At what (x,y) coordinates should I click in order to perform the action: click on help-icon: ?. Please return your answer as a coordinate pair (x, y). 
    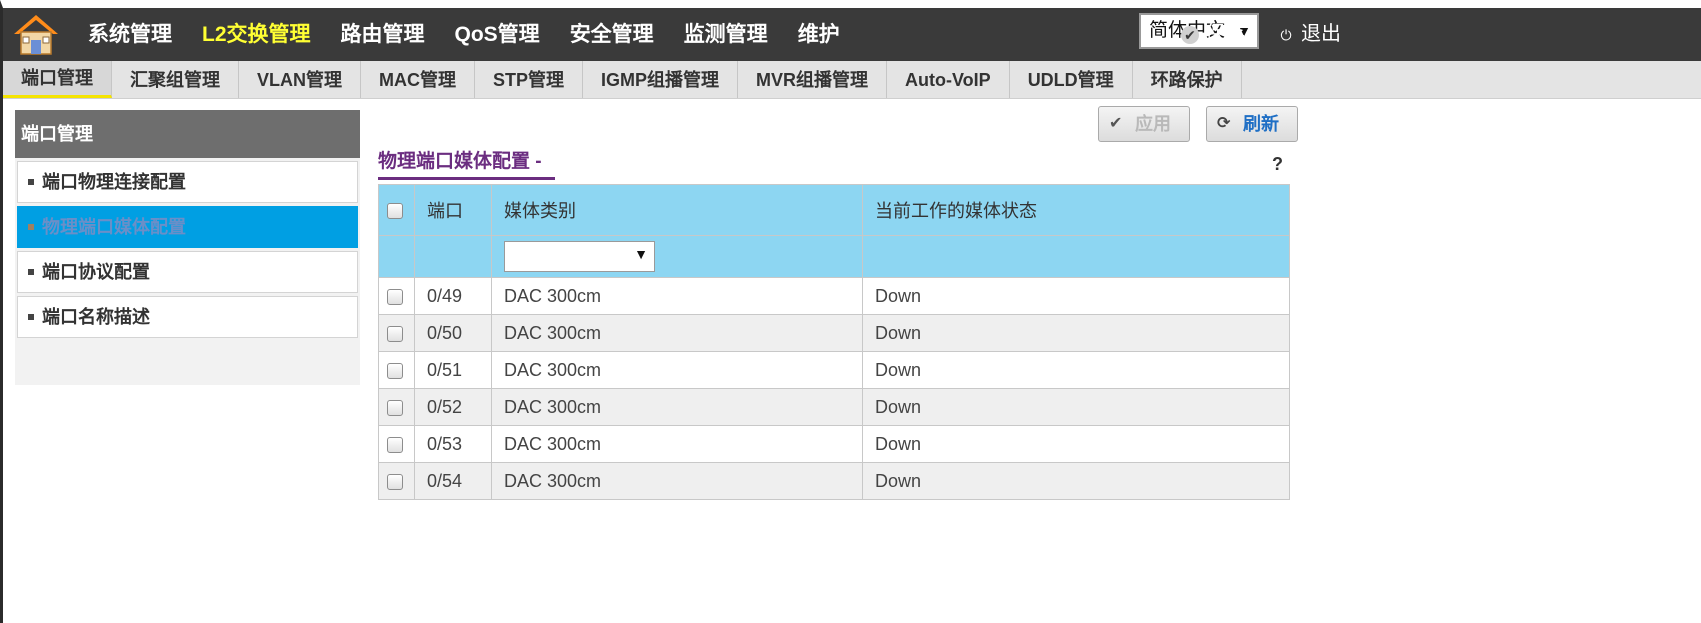
    Looking at the image, I should click on (1277, 164).